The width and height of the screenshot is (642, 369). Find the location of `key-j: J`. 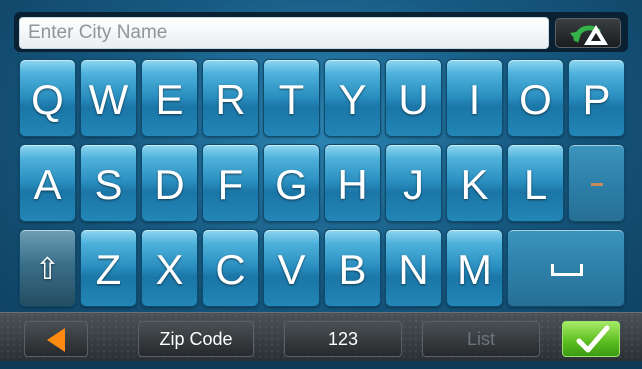

key-j: J is located at coordinates (413, 183).